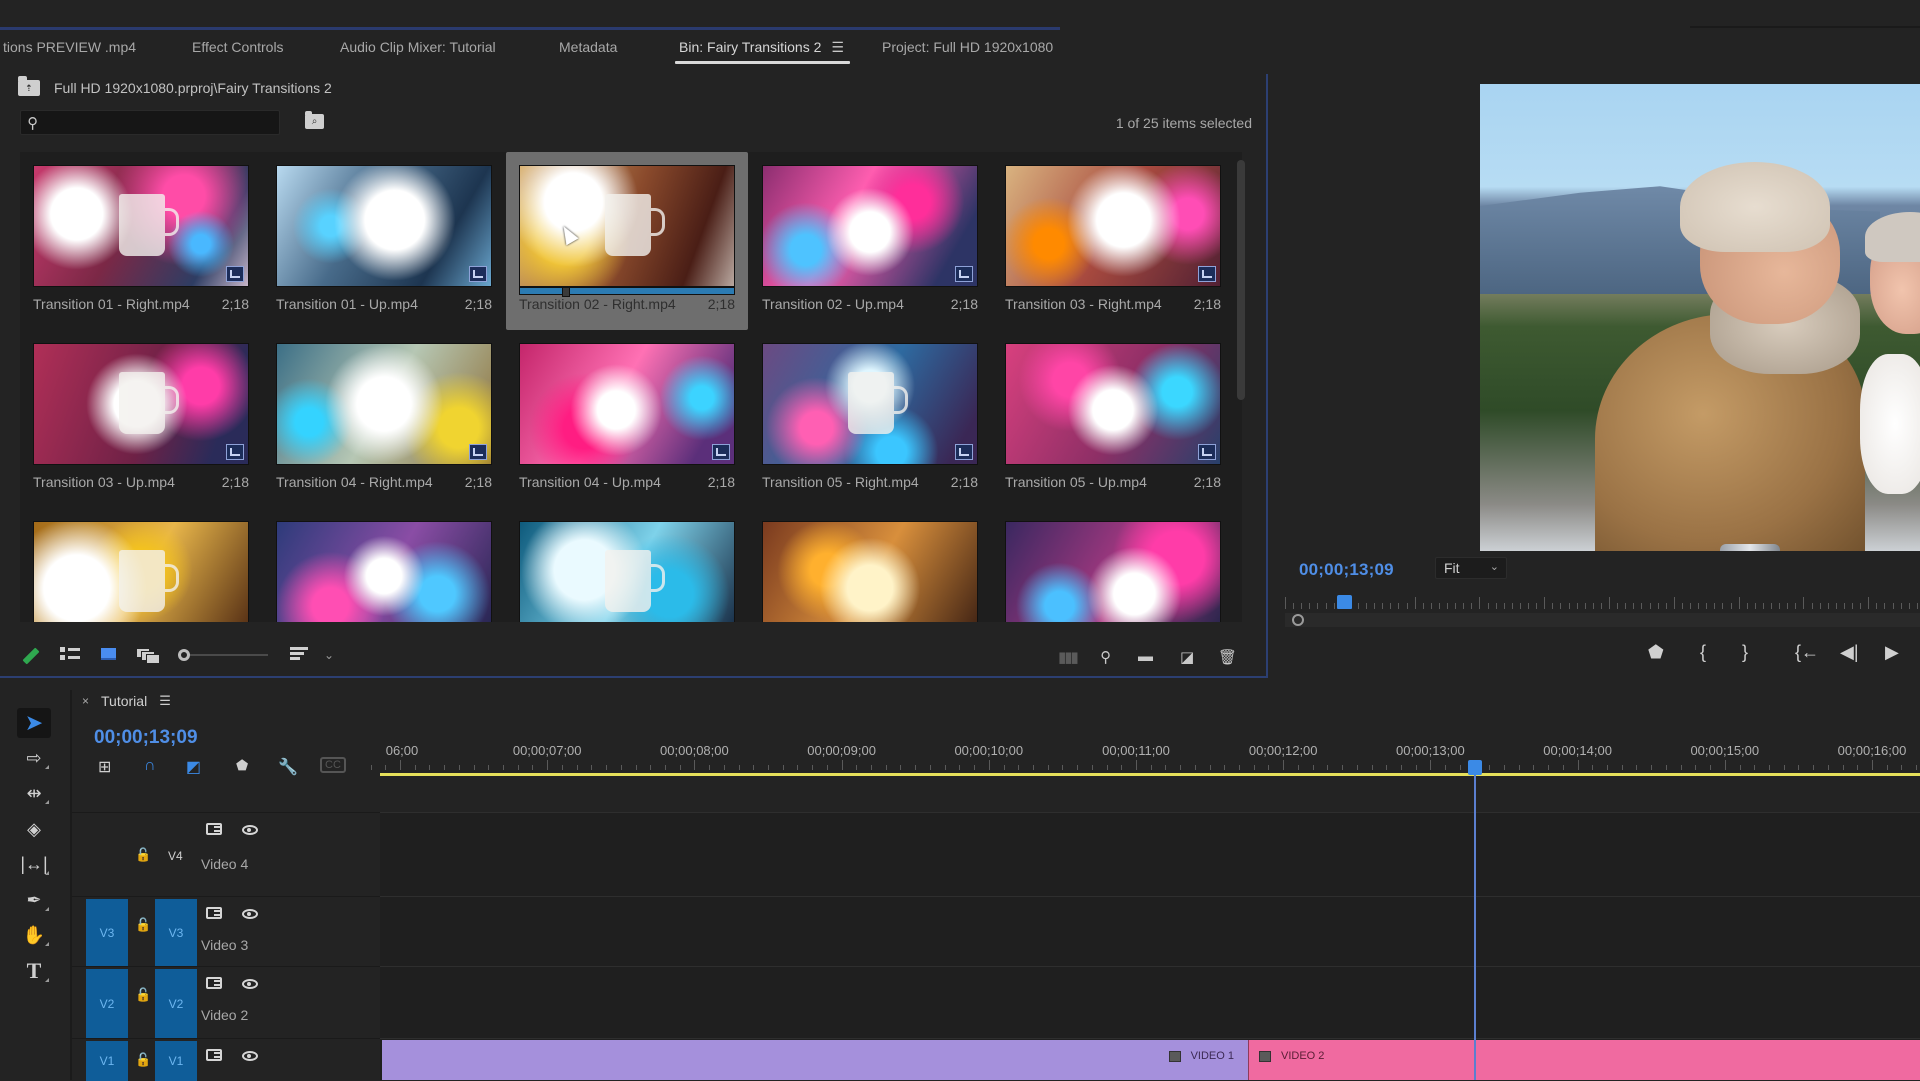  Describe the element at coordinates (329, 655) in the screenshot. I see `chevron-down-icon: ⌄` at that location.